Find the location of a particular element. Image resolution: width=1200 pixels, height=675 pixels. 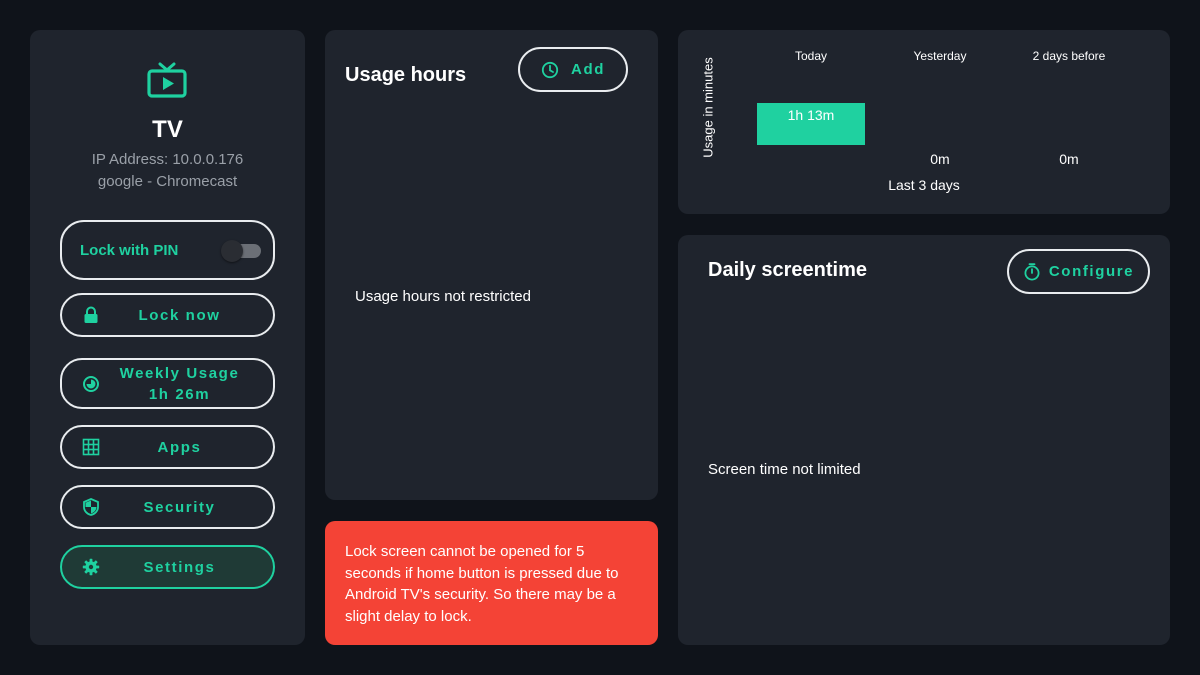

settings-button: Settings is located at coordinates (167, 567).